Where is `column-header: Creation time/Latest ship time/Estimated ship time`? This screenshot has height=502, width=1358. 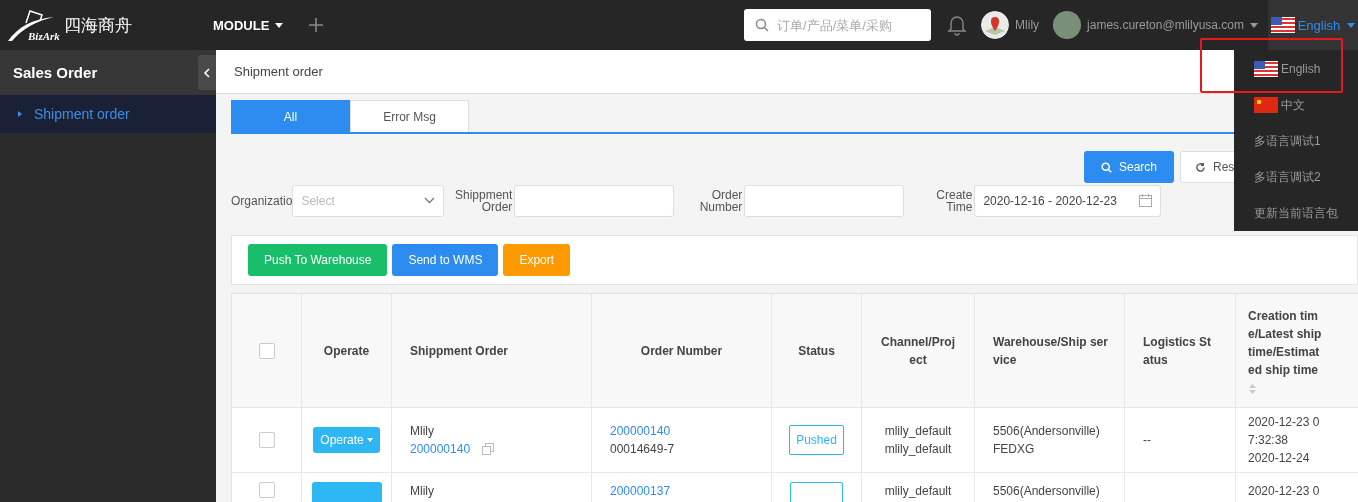 column-header: Creation time/Latest ship time/Estimated ship time is located at coordinates (1285, 343).